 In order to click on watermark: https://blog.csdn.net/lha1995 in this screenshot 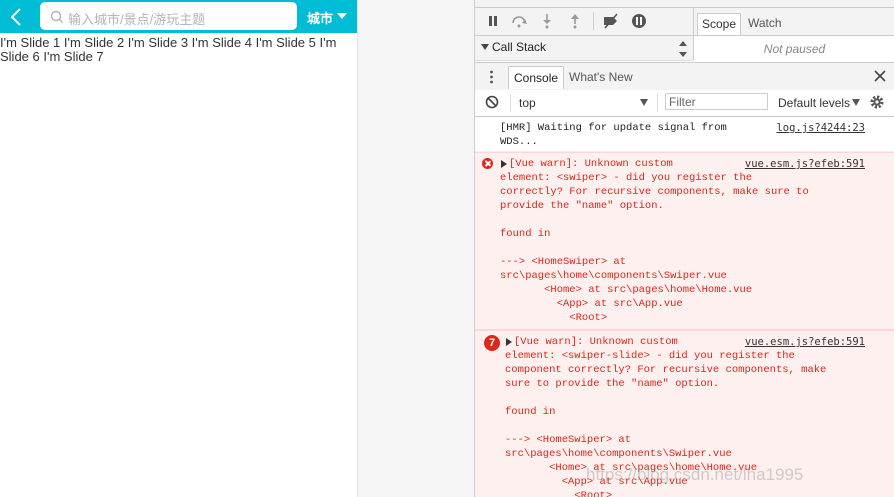, I will do `click(695, 474)`.